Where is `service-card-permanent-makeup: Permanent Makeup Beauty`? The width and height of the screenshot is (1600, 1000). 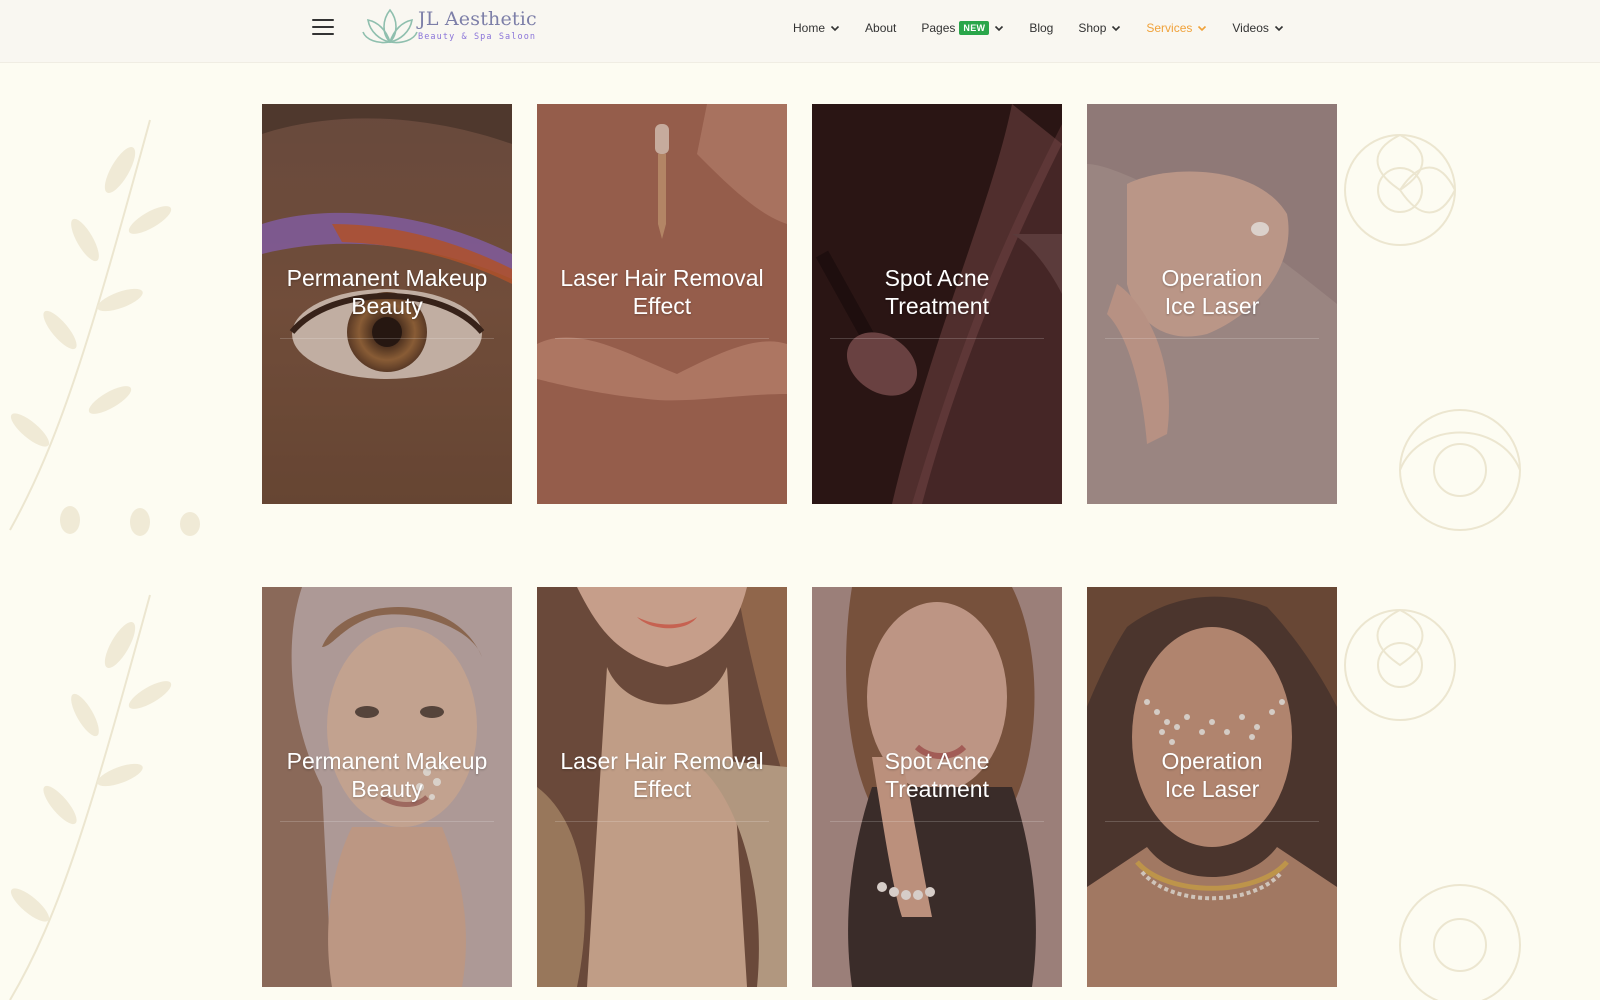
service-card-permanent-makeup: Permanent Makeup Beauty is located at coordinates (387, 304).